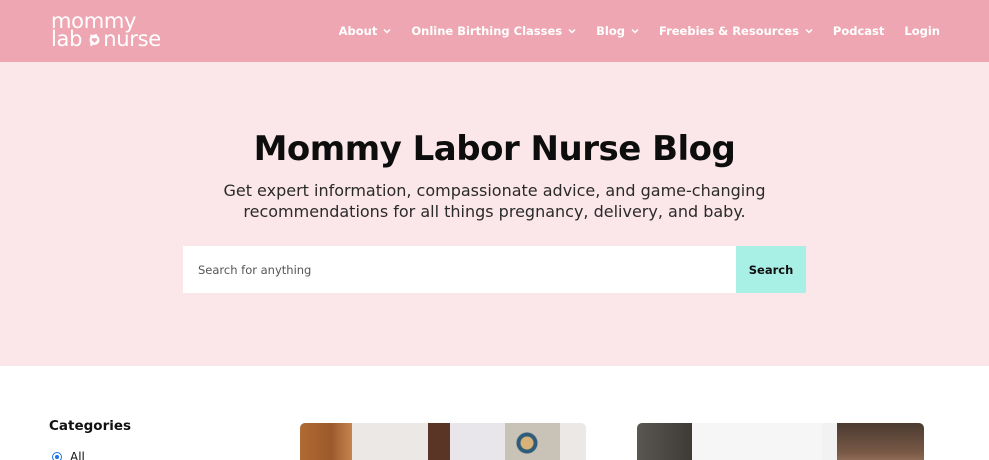 Image resolution: width=989 pixels, height=460 pixels. I want to click on nav-item-blog: Blog, so click(617, 31).